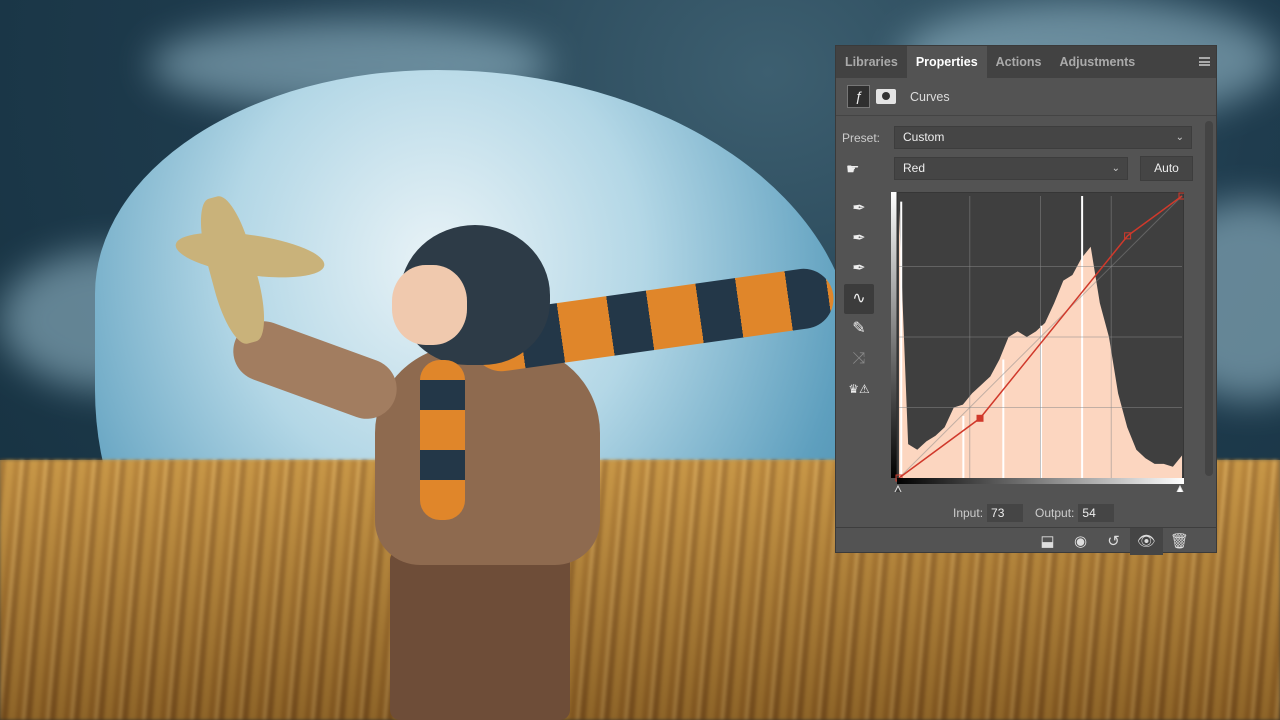 The image size is (1280, 720). I want to click on layer-mask-icon, so click(886, 96).